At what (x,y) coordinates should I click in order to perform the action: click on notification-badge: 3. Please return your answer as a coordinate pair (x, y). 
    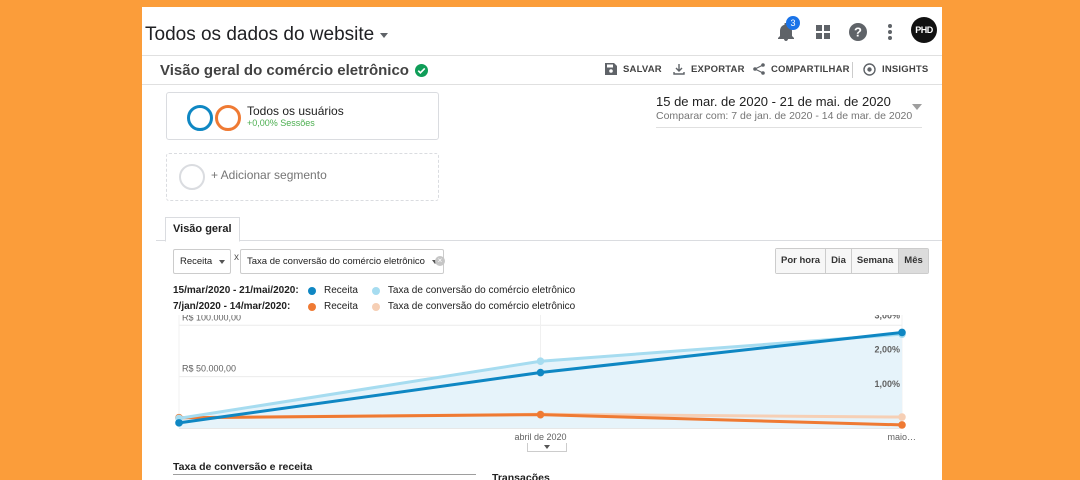
    Looking at the image, I should click on (793, 23).